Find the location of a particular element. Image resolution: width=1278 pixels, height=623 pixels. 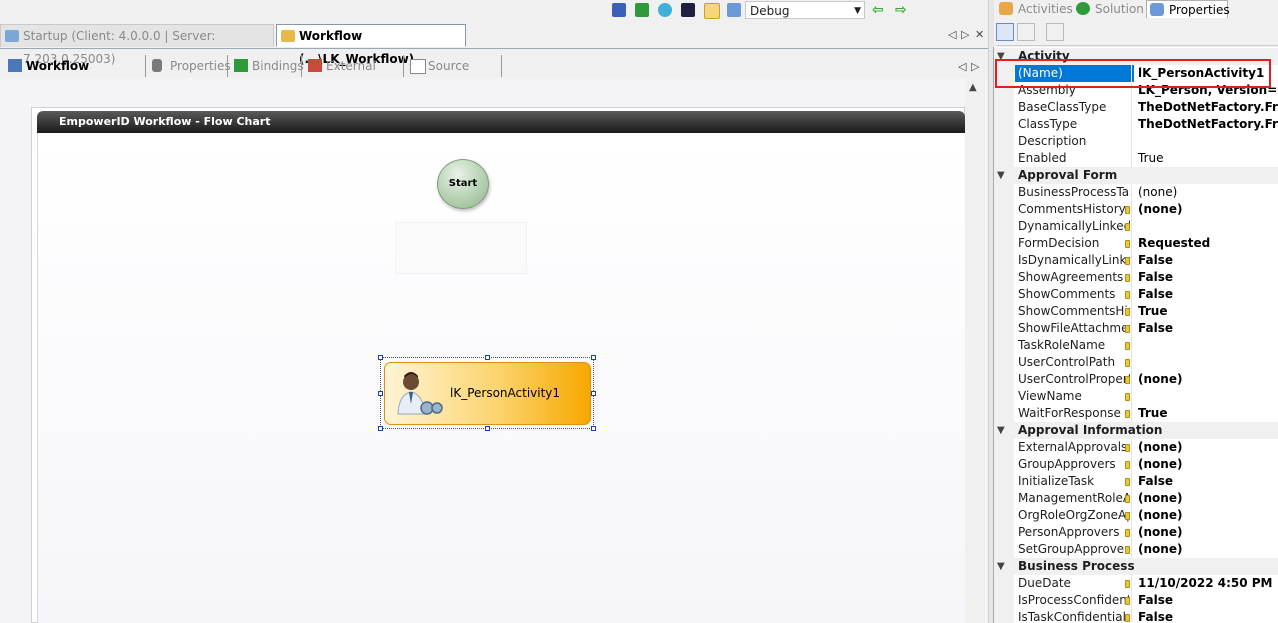

sort-alphabetical-icon is located at coordinates (1026, 32).